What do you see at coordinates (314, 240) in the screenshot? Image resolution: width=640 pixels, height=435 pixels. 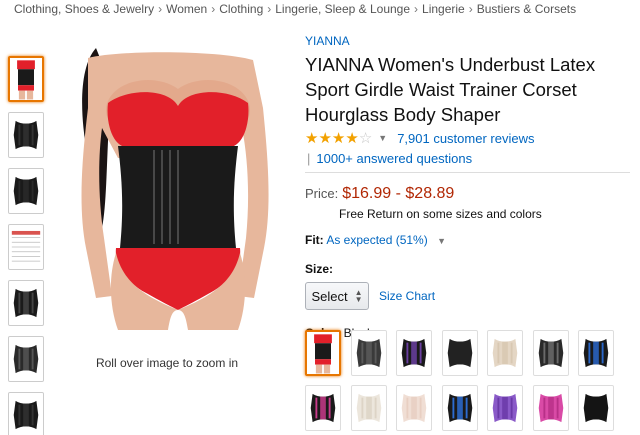 I see `fit-label: Fit:` at bounding box center [314, 240].